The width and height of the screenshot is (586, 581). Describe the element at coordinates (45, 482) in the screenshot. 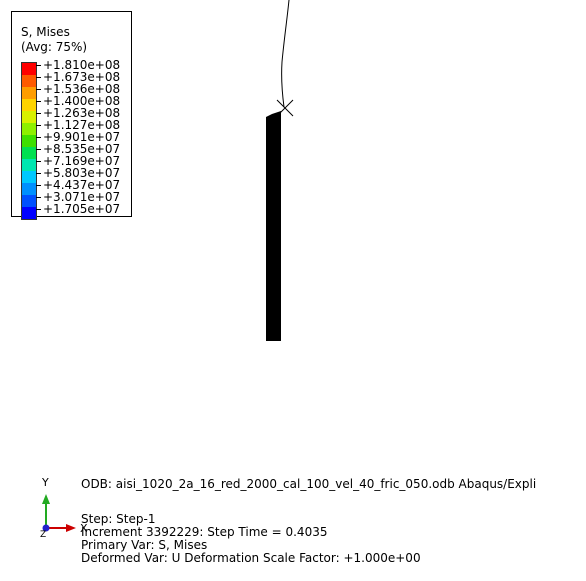

I see `triad-y-label: Y` at that location.